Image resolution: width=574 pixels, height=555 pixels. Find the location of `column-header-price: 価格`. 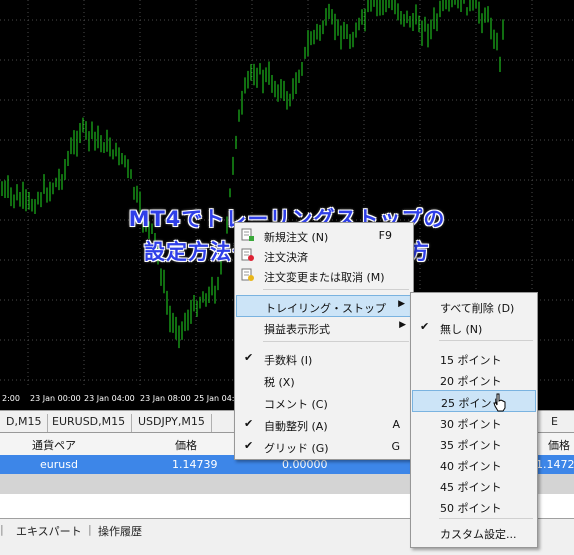

column-header-price: 価格 is located at coordinates (186, 445).